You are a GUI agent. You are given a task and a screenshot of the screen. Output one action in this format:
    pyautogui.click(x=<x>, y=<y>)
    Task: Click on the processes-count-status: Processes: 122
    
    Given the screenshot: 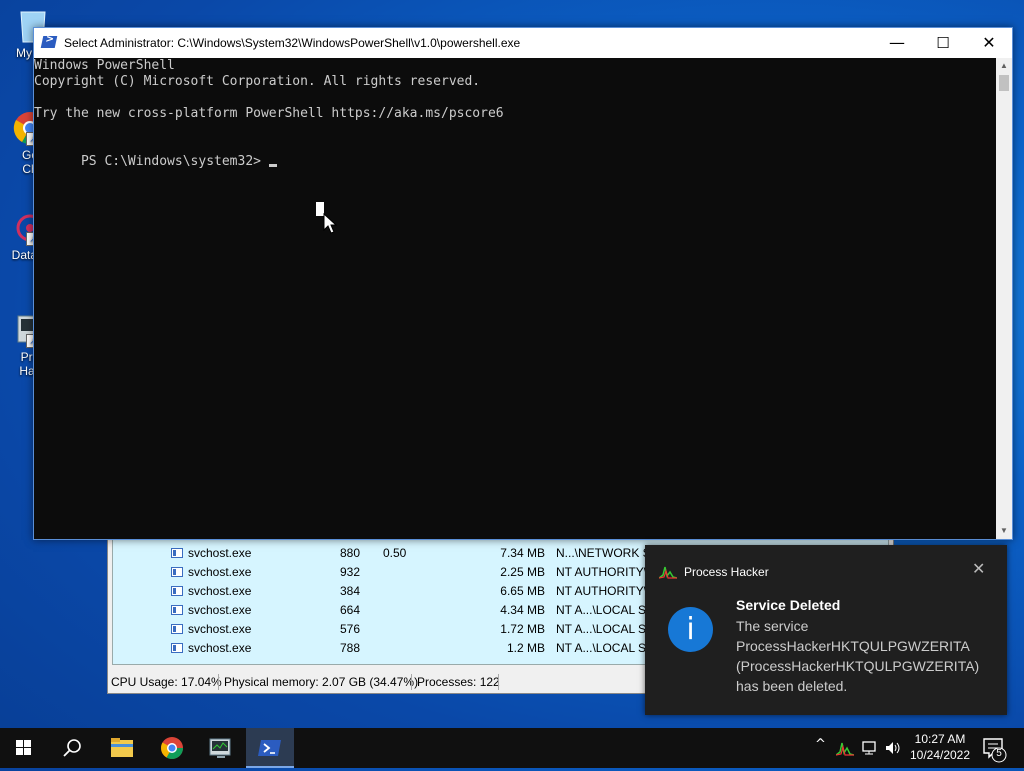 What is the action you would take?
    pyautogui.click(x=458, y=682)
    